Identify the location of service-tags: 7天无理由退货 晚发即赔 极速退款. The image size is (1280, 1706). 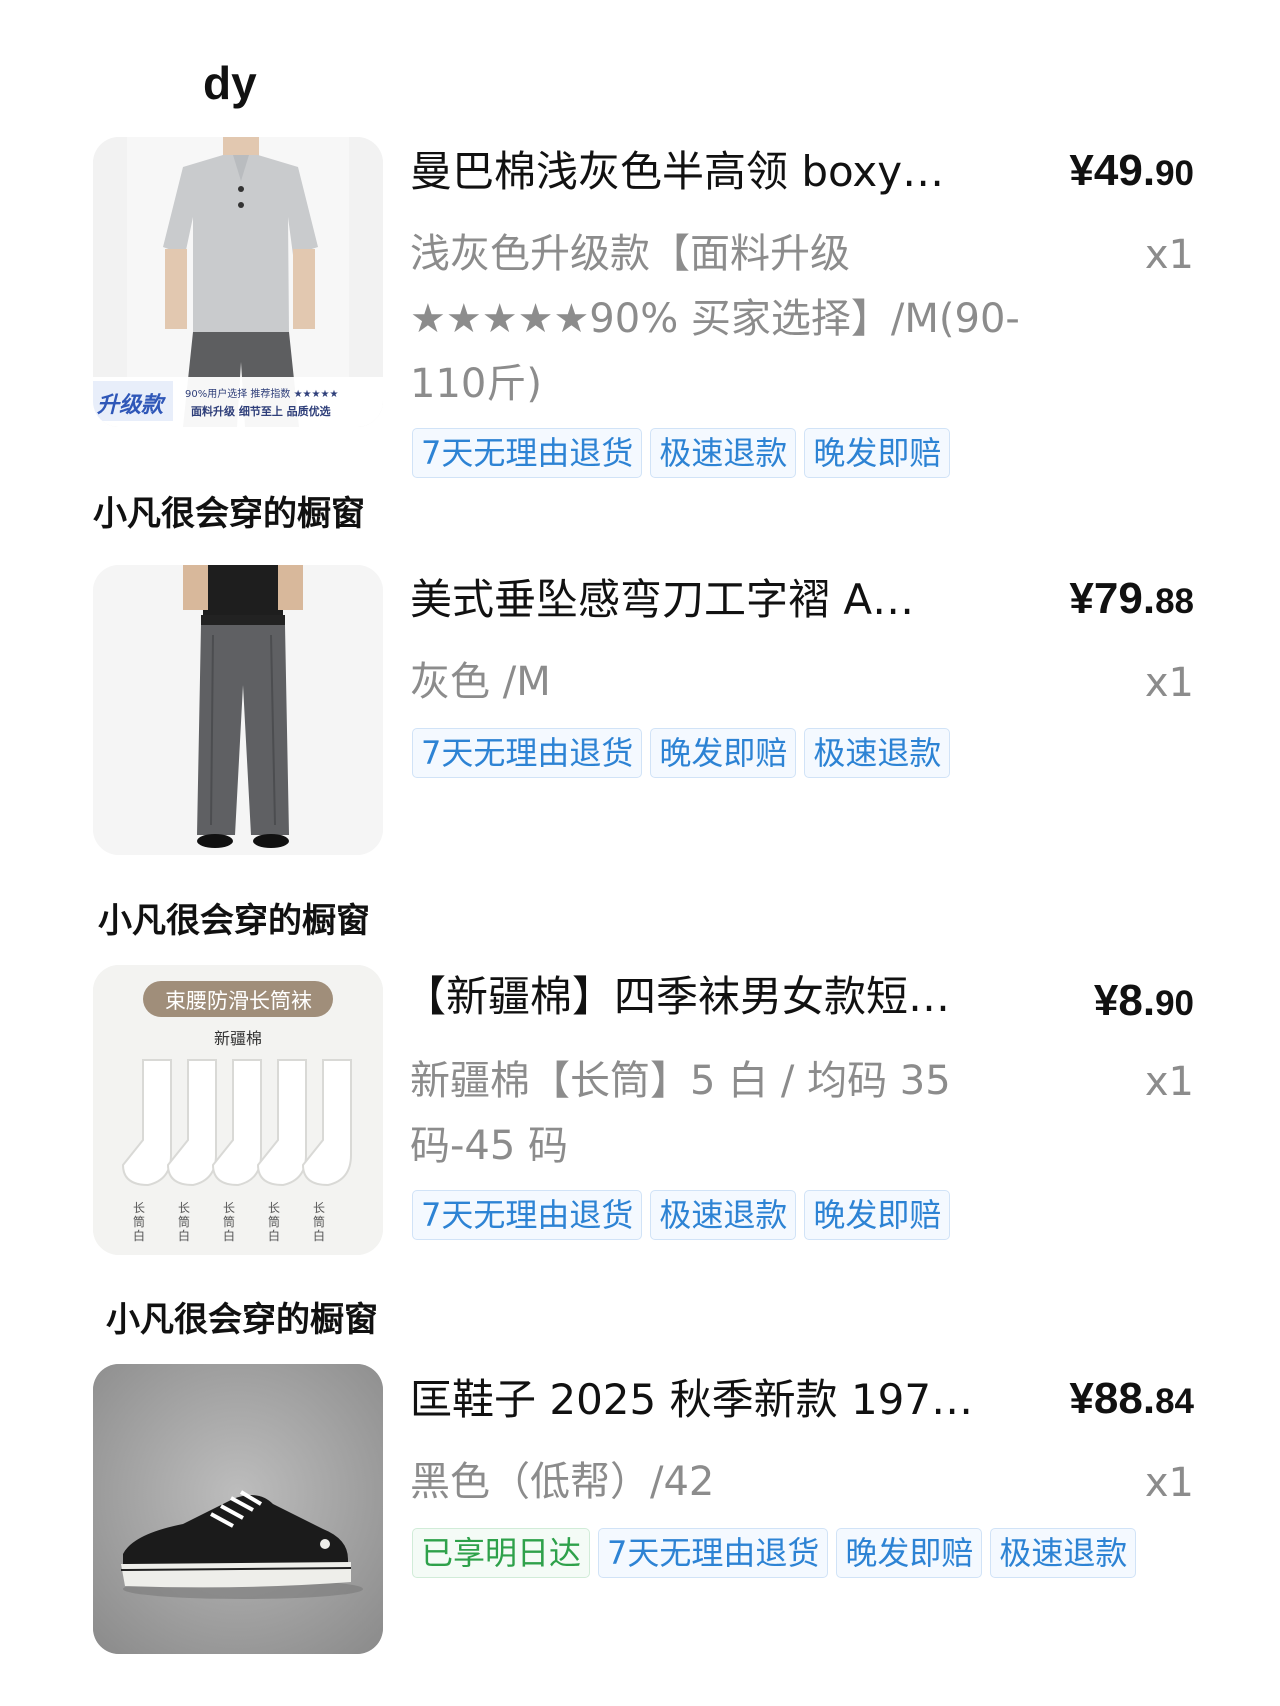
(681, 753).